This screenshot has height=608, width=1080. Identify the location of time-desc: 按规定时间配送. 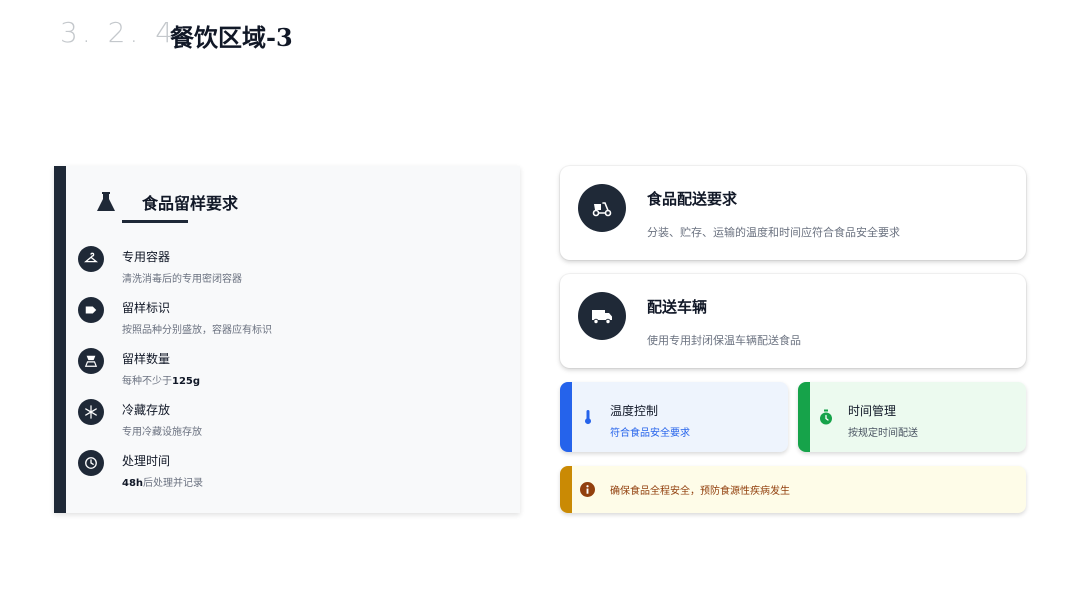
(883, 433).